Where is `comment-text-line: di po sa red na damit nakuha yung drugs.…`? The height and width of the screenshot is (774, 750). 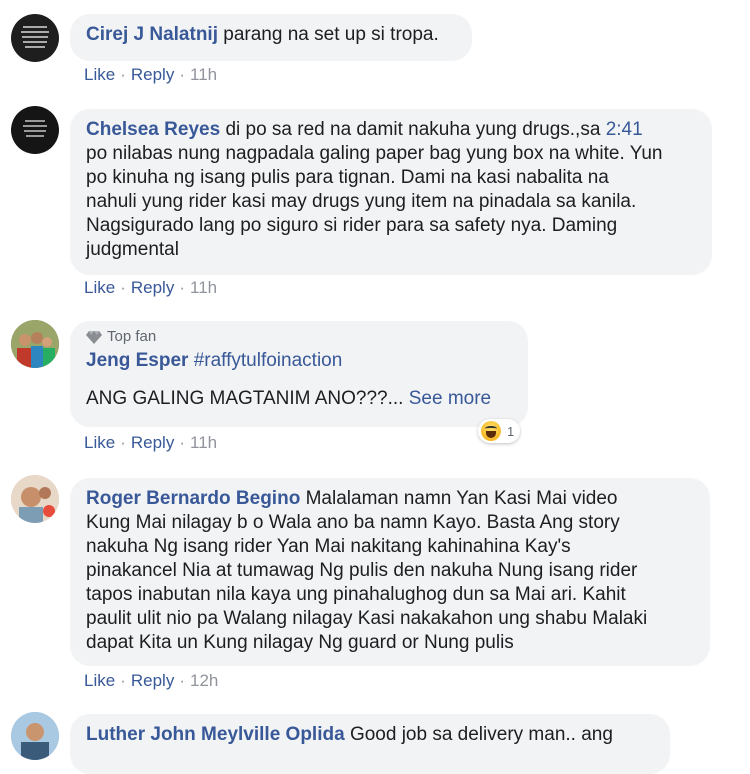 comment-text-line: di po sa red na damit nakuha yung drugs.… is located at coordinates (415, 129).